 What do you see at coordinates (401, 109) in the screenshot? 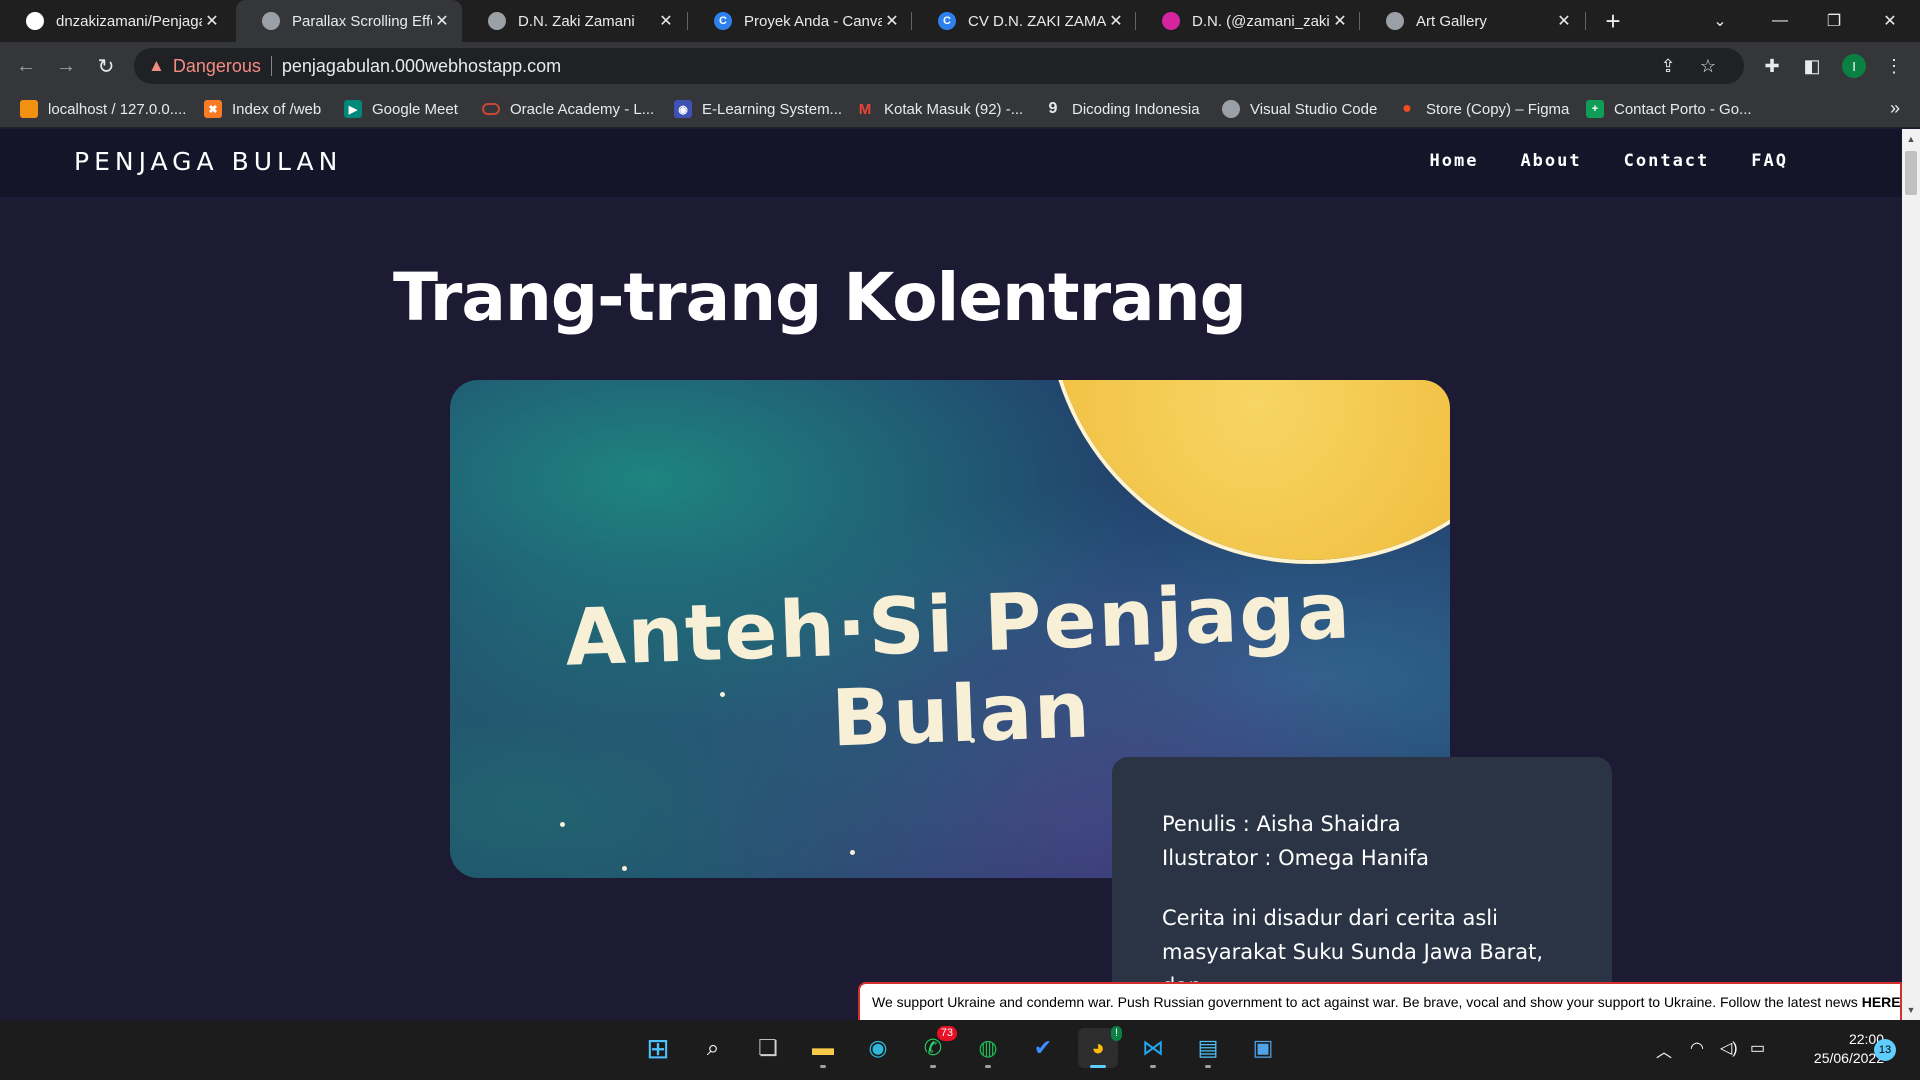
I see `bookmark-item: ▶ Google Meet` at bounding box center [401, 109].